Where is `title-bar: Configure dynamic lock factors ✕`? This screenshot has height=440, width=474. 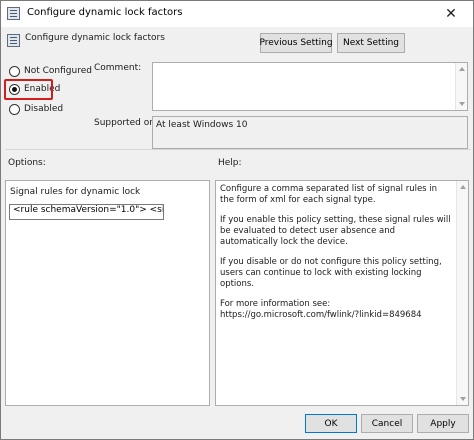
title-bar: Configure dynamic lock factors ✕ is located at coordinates (237, 14).